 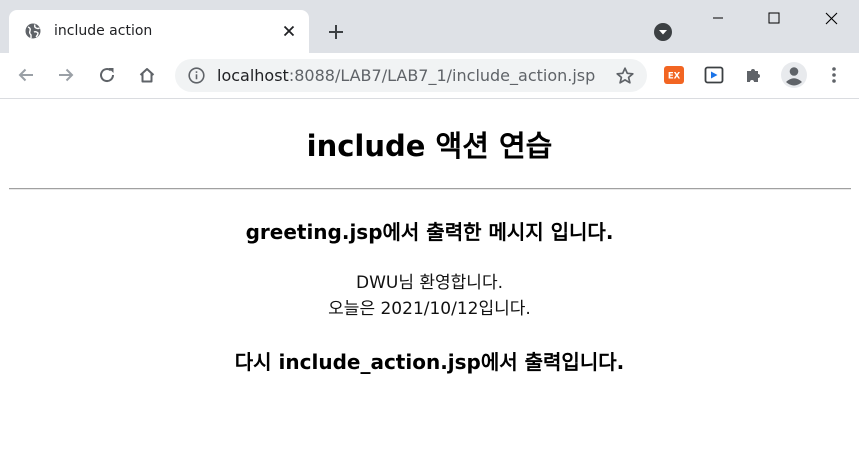 I want to click on browser-menu-icon, so click(x=834, y=75).